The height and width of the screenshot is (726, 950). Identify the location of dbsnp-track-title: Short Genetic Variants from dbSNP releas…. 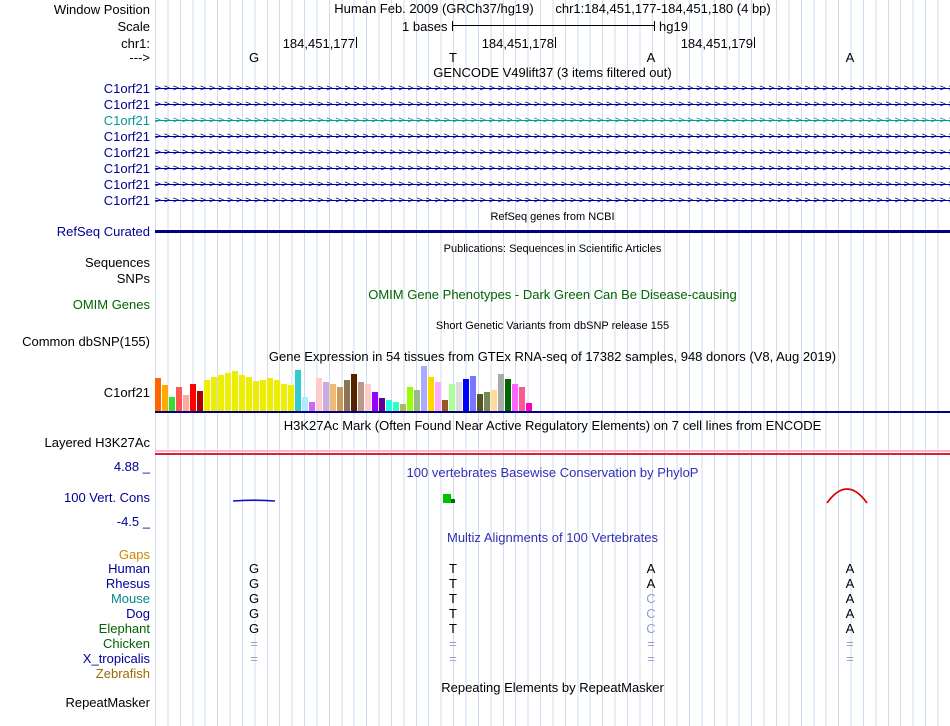
(552, 326).